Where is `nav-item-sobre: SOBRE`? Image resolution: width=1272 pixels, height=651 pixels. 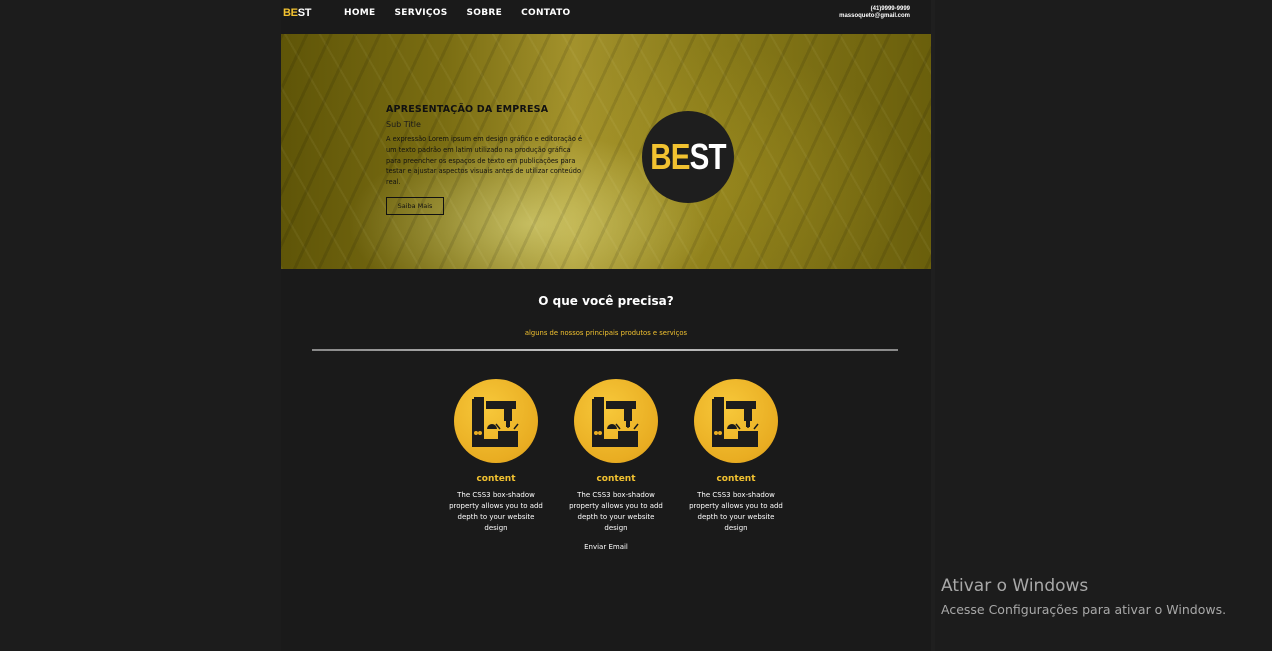 nav-item-sobre: SOBRE is located at coordinates (485, 13).